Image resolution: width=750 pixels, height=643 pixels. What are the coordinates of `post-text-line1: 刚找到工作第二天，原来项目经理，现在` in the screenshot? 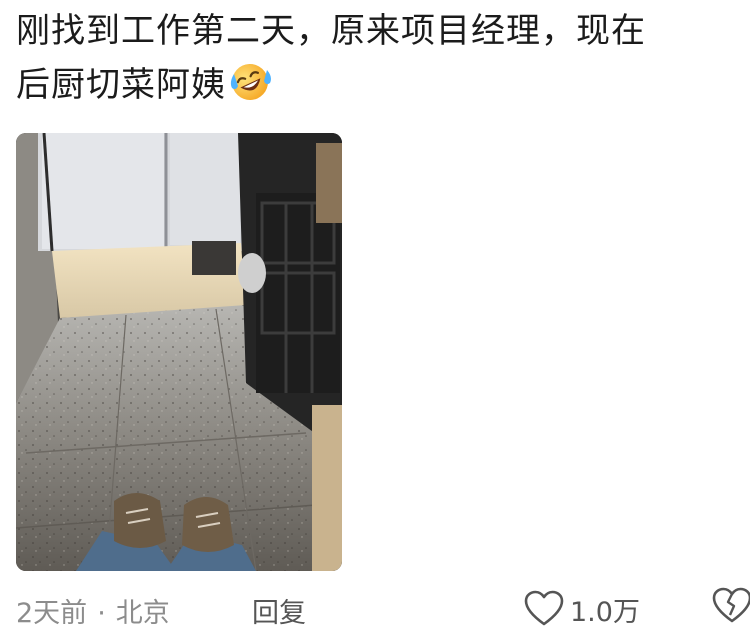 It's located at (331, 31).